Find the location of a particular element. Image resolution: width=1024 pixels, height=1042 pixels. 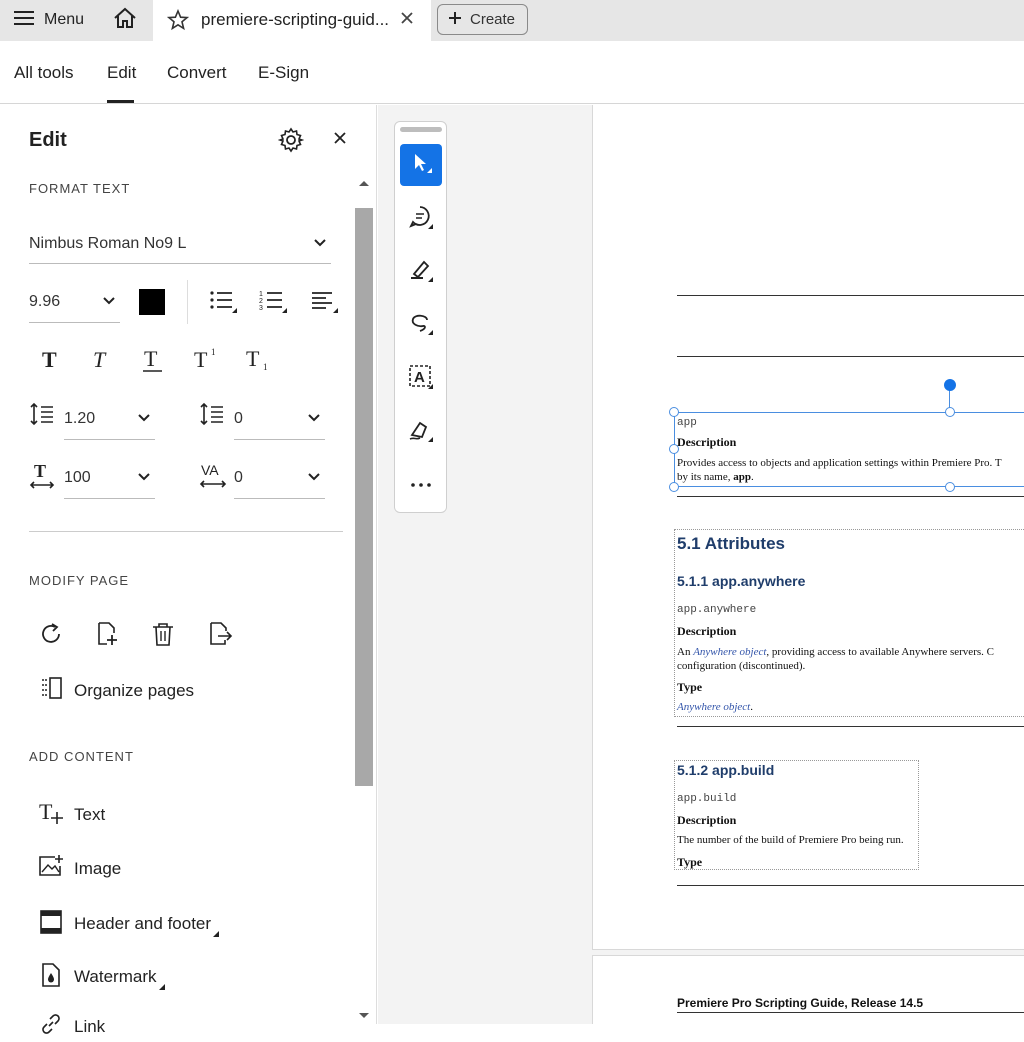

panel-title: Edit is located at coordinates (48, 140).